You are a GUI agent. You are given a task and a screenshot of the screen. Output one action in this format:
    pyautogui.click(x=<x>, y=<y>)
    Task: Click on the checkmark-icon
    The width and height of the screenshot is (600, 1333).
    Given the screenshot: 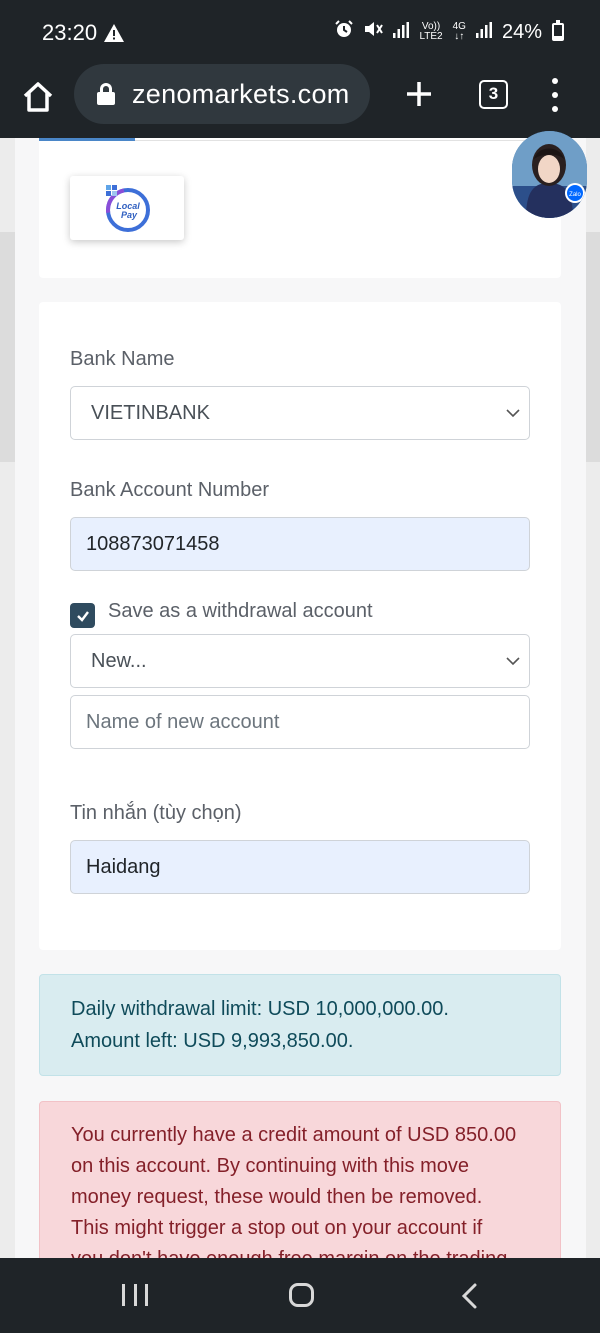 What is the action you would take?
    pyautogui.click(x=82, y=616)
    